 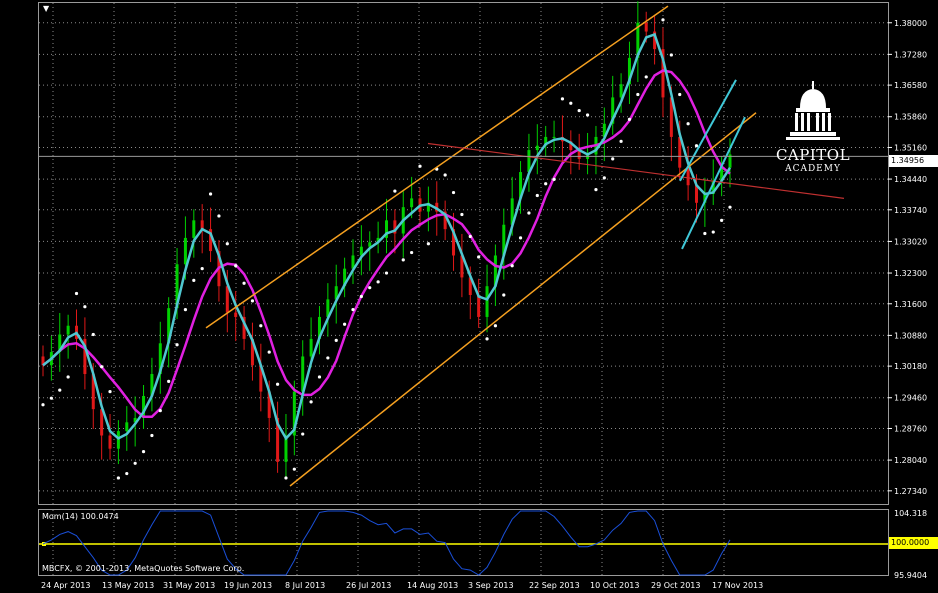 What do you see at coordinates (713, 183) in the screenshot?
I see `wedge-lower-line` at bounding box center [713, 183].